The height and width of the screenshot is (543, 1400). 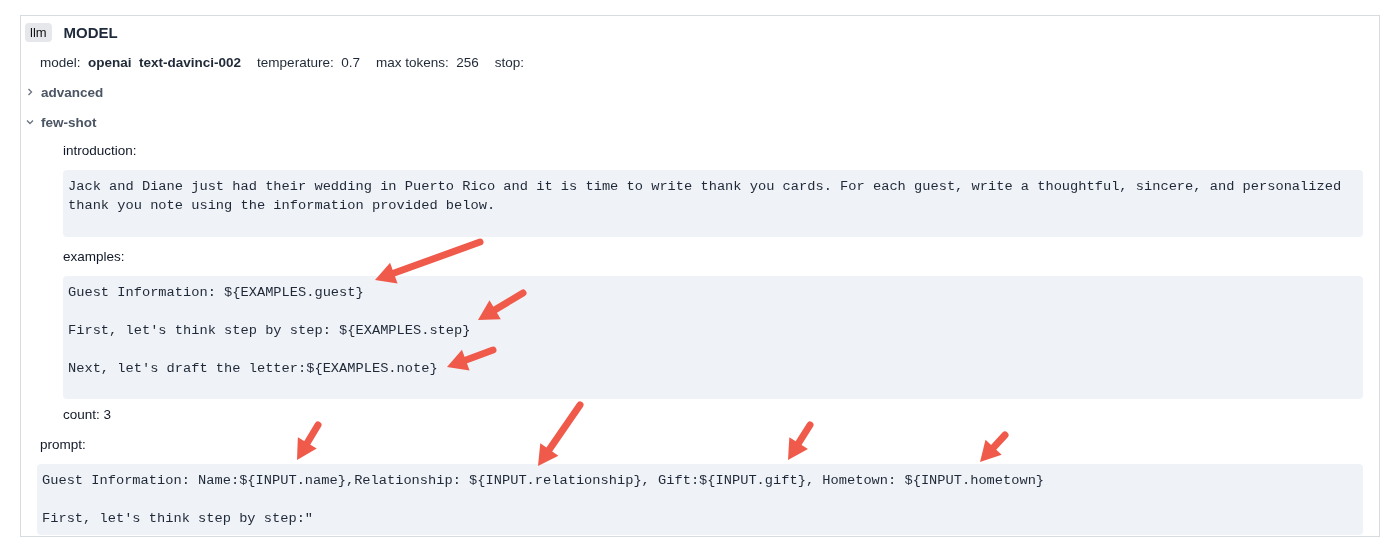 I want to click on setting-text: max tokens: 256, so click(x=427, y=62).